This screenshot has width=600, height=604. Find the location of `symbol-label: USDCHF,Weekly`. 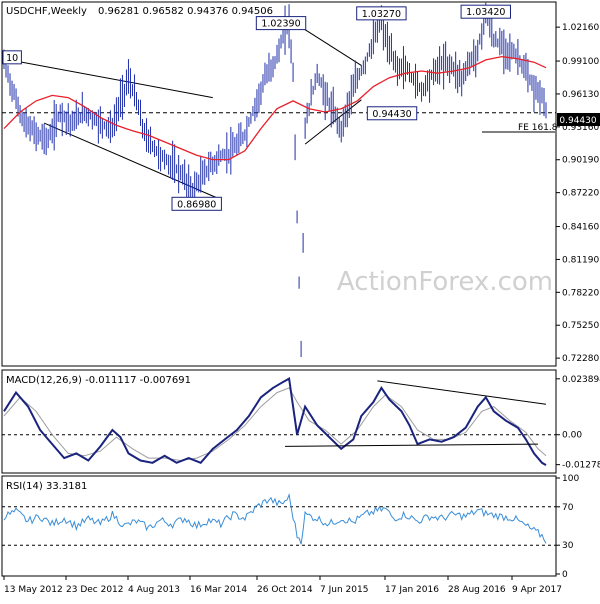

symbol-label: USDCHF,Weekly is located at coordinates (46, 11).